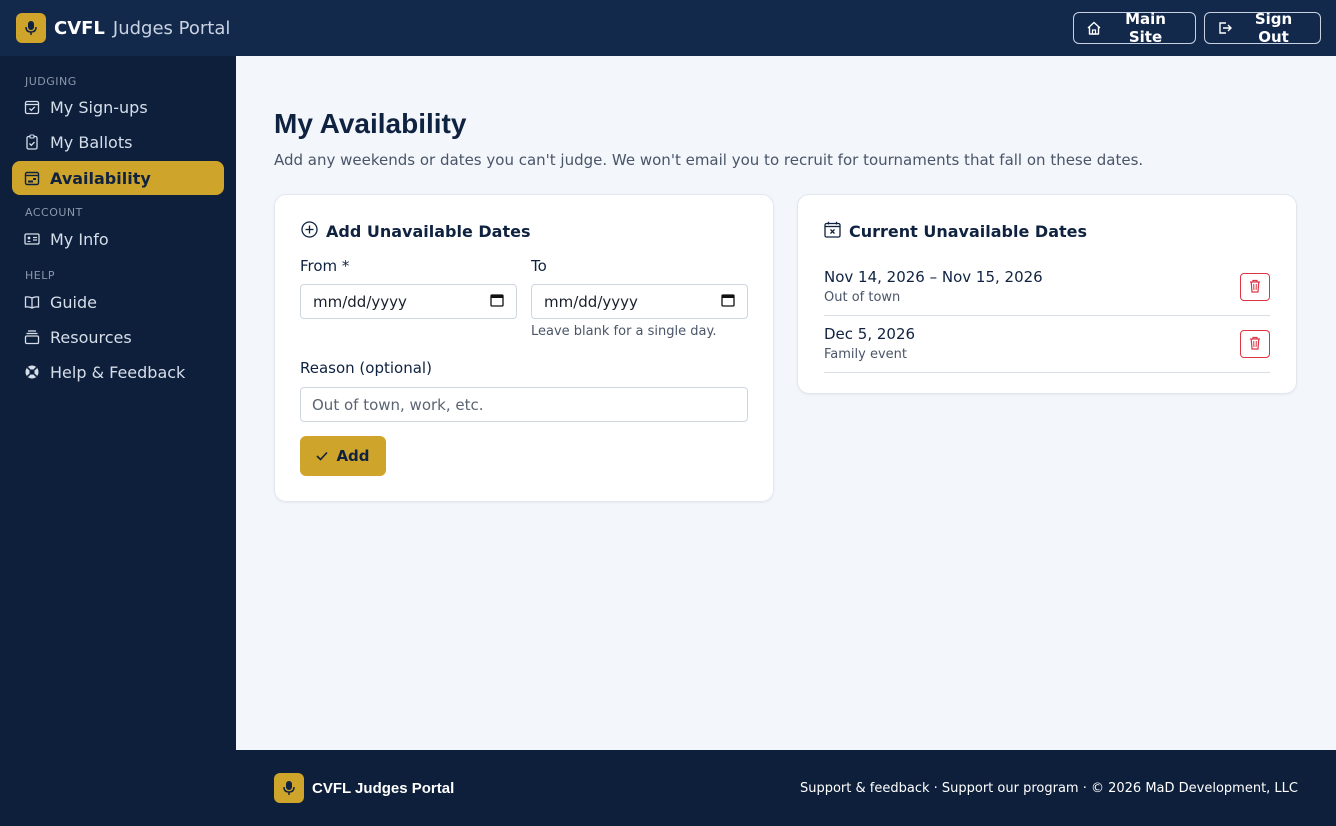 The image size is (1336, 826). What do you see at coordinates (383, 788) in the screenshot?
I see `footer-brand-text: CVFL Judges Portal` at bounding box center [383, 788].